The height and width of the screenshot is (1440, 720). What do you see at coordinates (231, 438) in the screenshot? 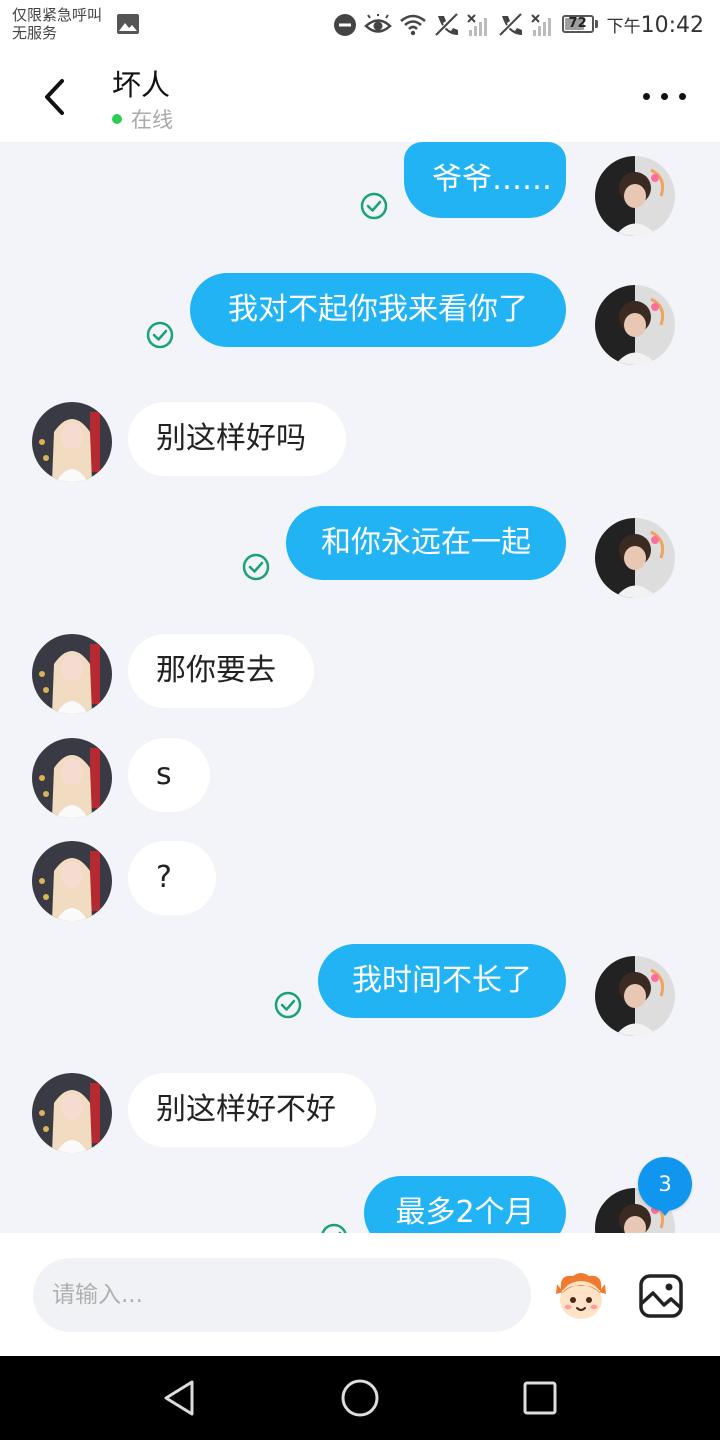
I see `message-text: 别这样好吗` at bounding box center [231, 438].